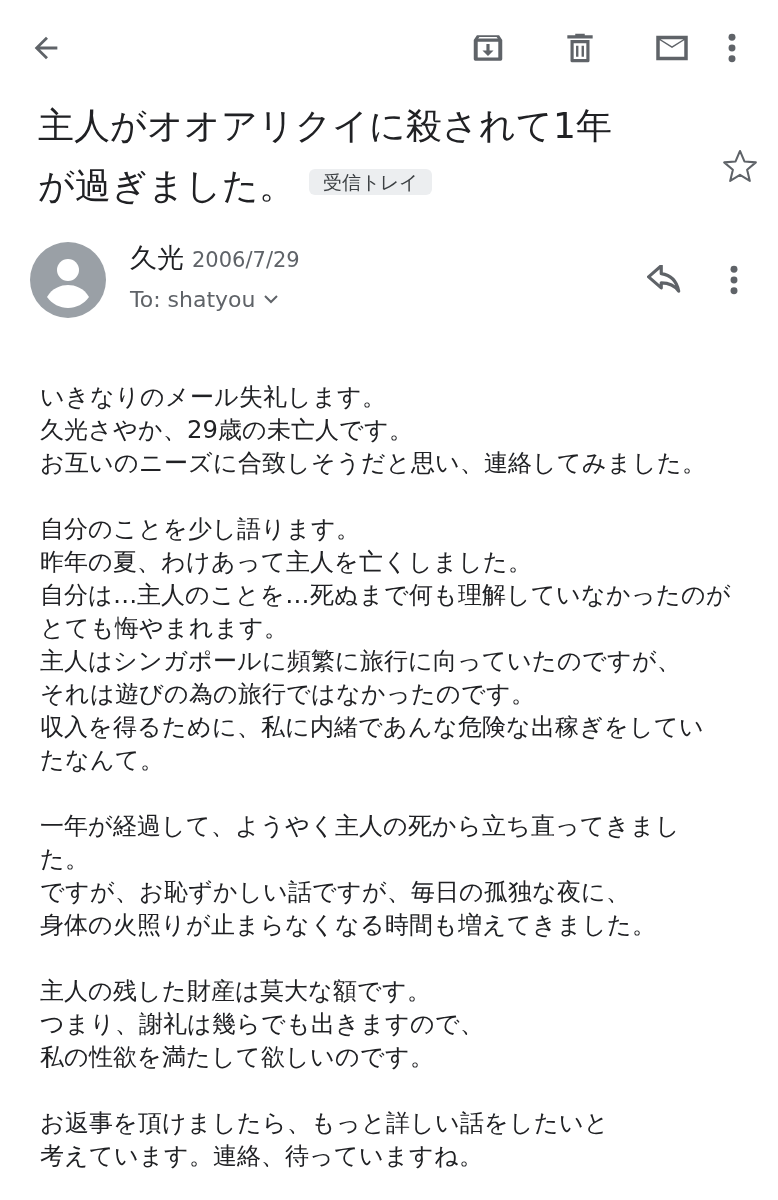 This screenshot has height=1200, width=778. Describe the element at coordinates (360, 875) in the screenshot. I see `paragraph: 一年が経過して、ようやく主人の死から立ち直ってきまし た。 ですが、お恥ずかしい話ですが、毎日の孤独な夜に、 身体の火照りが止まらなくなる時間も増えてきました。` at that location.